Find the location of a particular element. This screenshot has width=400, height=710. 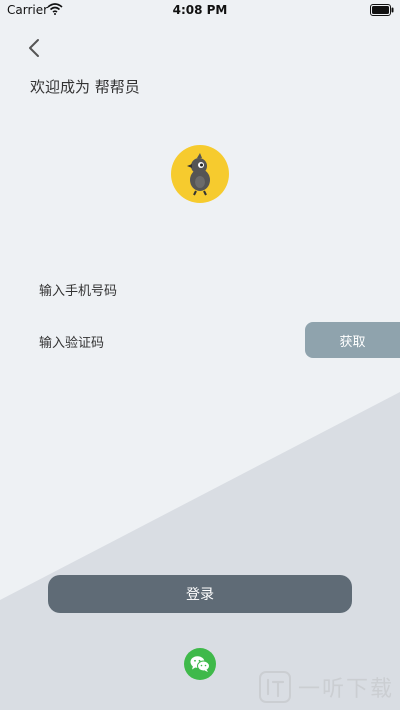

watermark: 一听下载 is located at coordinates (326, 687).